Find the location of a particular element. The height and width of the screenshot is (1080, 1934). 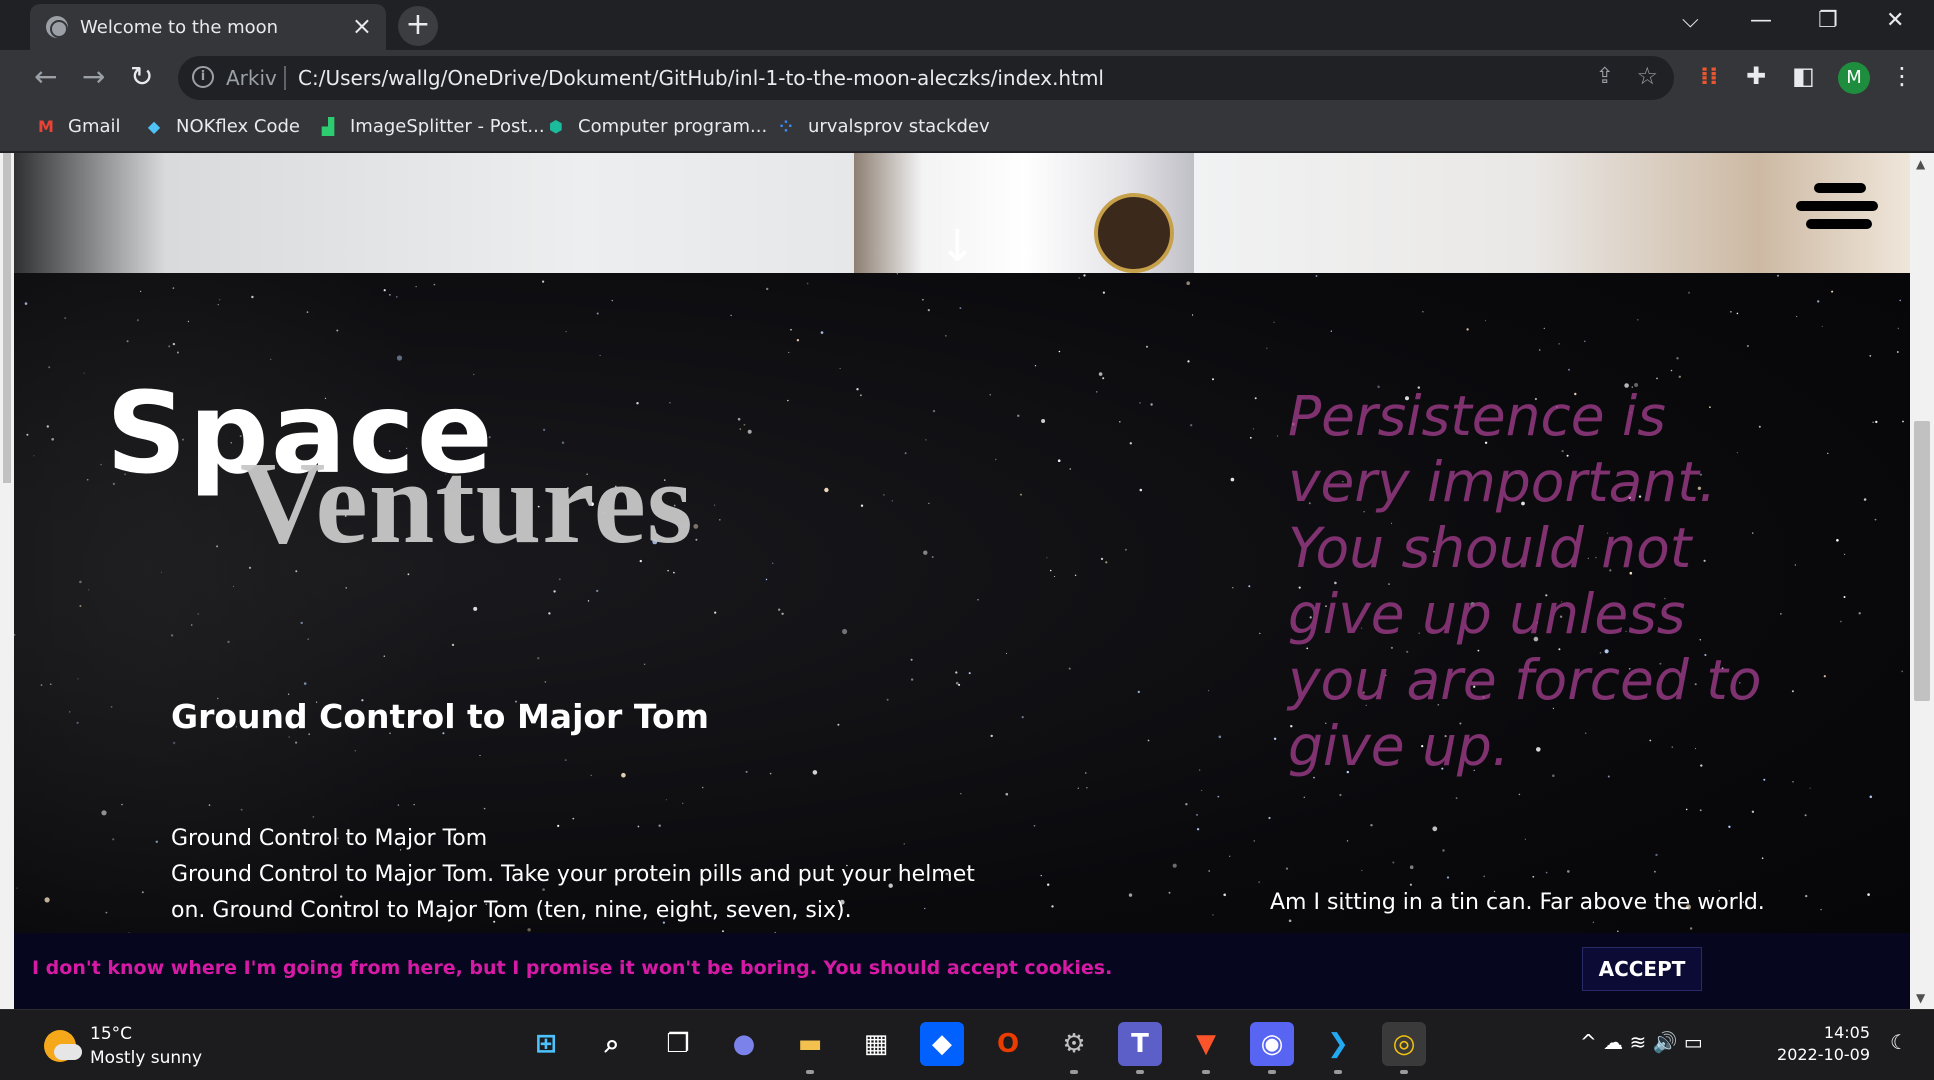

back-icon: ← is located at coordinates (45, 76).